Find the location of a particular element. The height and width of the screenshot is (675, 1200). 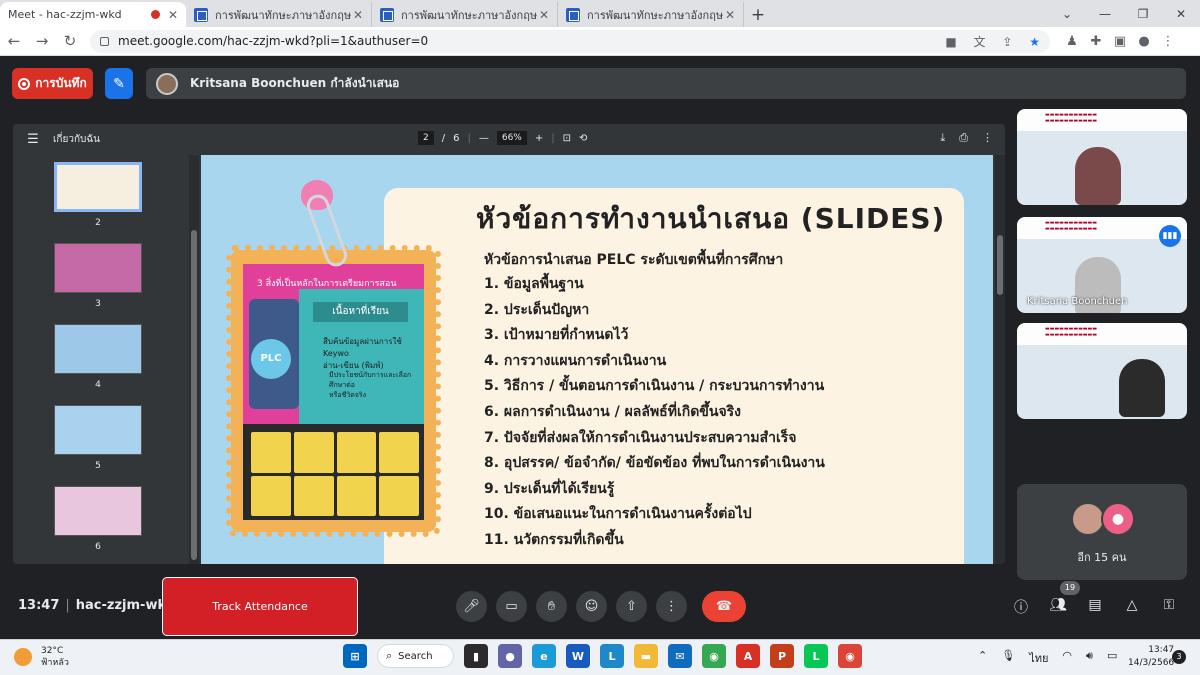

recording-button: การบันทึก is located at coordinates (52, 83).